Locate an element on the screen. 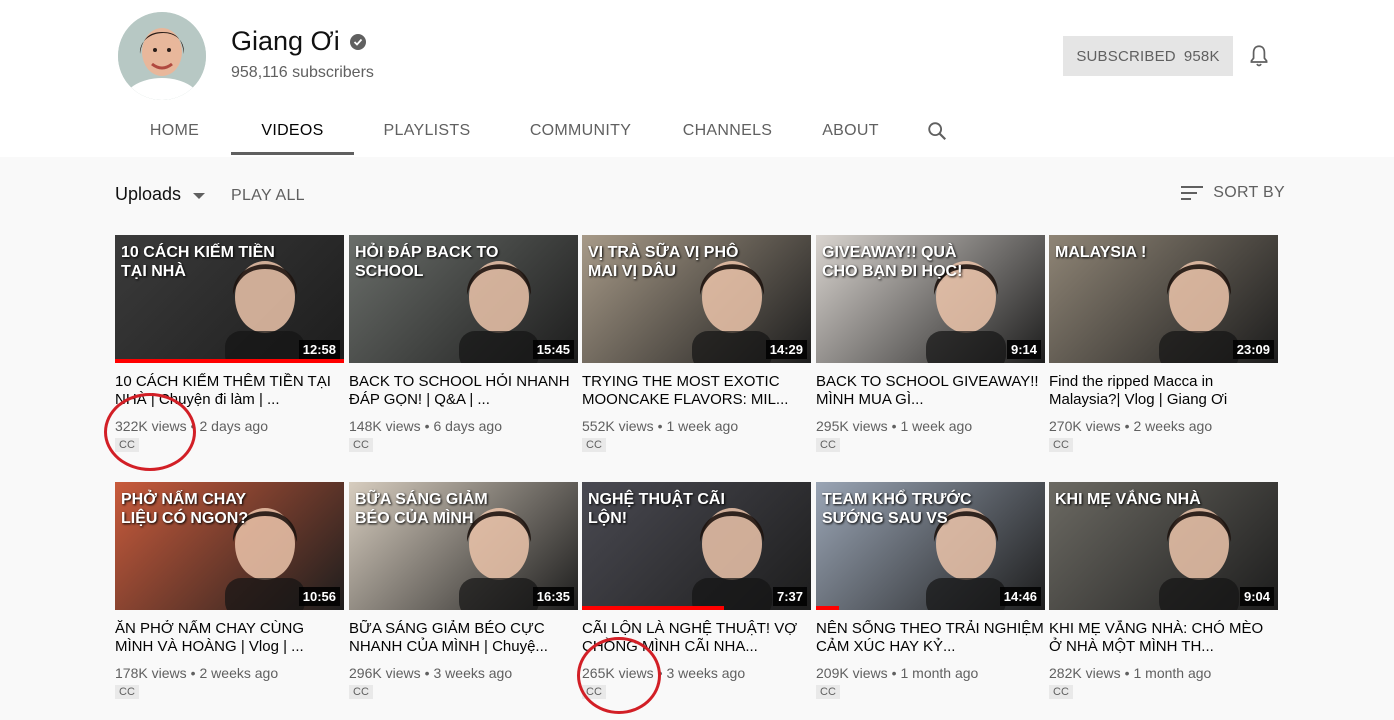  play-all-button: PLAY ALL is located at coordinates (268, 196).